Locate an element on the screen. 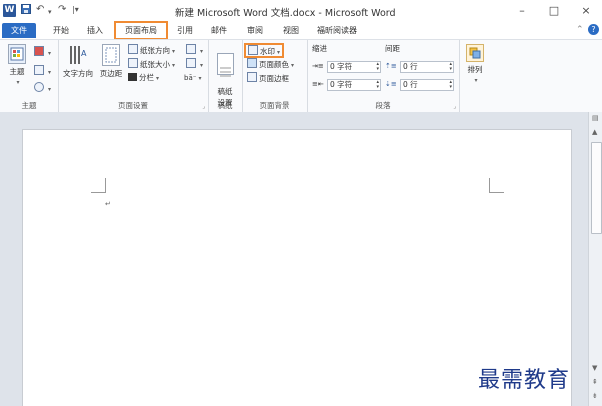 This screenshot has width=602, height=406. indent-right-input: 0 字符 ▴ ▾ is located at coordinates (354, 85).